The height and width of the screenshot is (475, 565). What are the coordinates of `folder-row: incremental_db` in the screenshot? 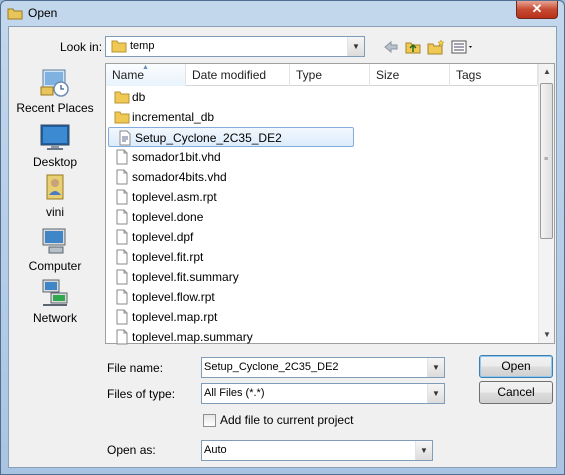 It's located at (231, 117).